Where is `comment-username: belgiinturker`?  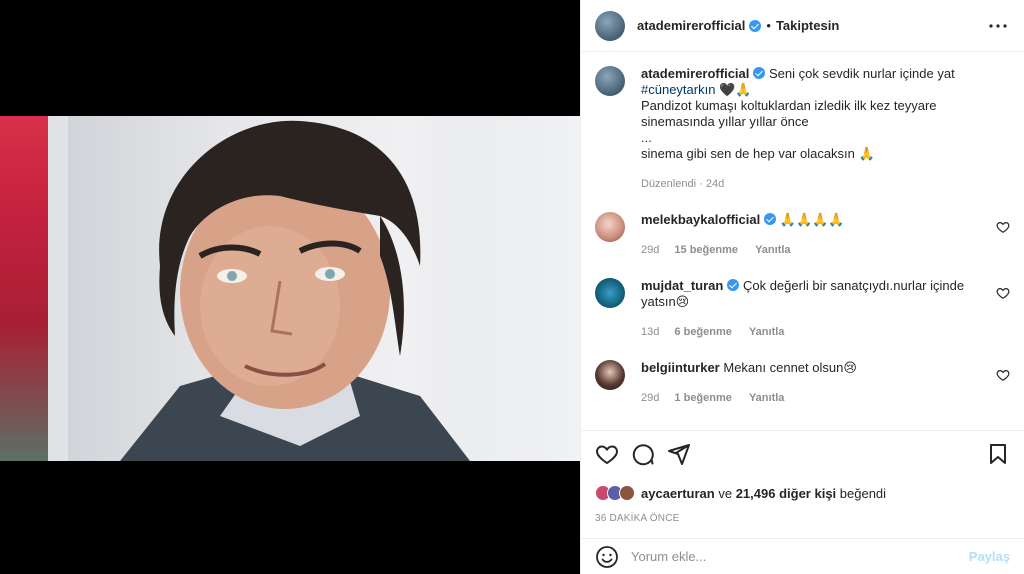
comment-username: belgiinturker is located at coordinates (680, 367).